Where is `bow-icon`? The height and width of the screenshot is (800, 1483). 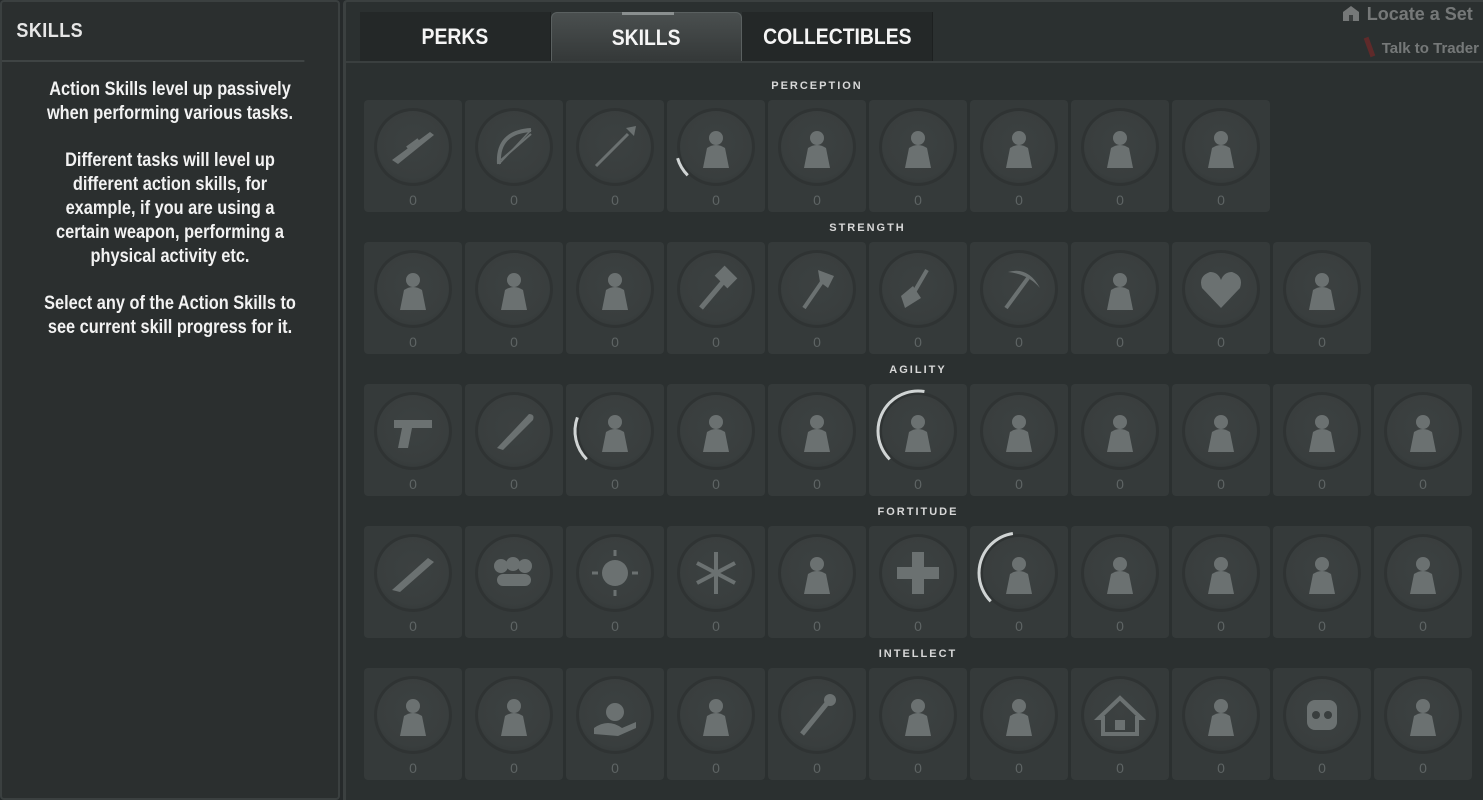
bow-icon is located at coordinates (514, 146).